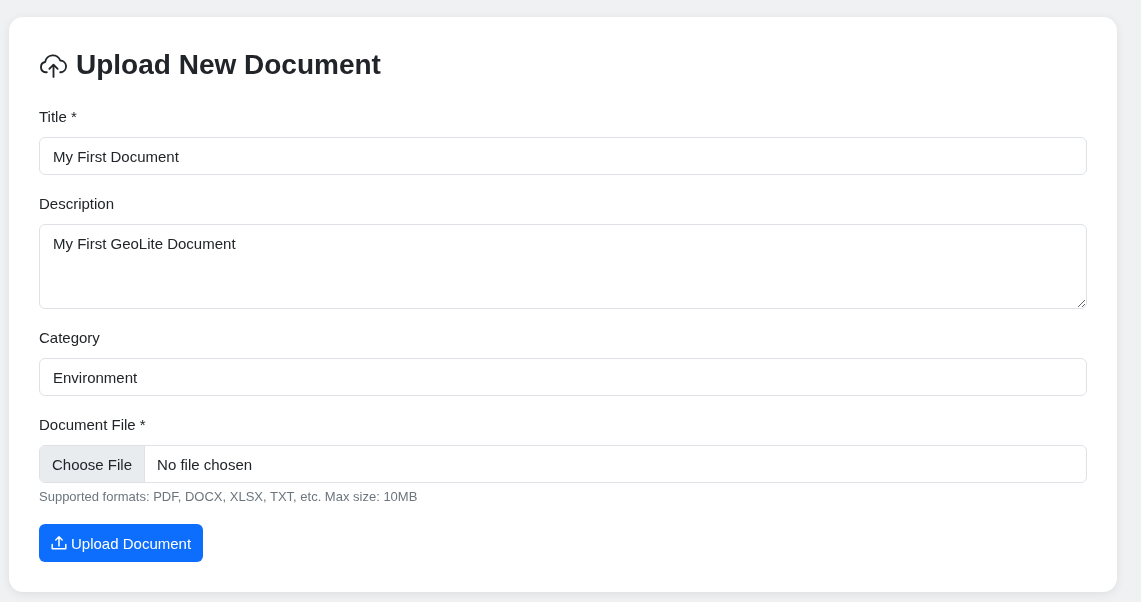 The width and height of the screenshot is (1141, 602). What do you see at coordinates (92, 425) in the screenshot?
I see `field-label: Document File *` at bounding box center [92, 425].